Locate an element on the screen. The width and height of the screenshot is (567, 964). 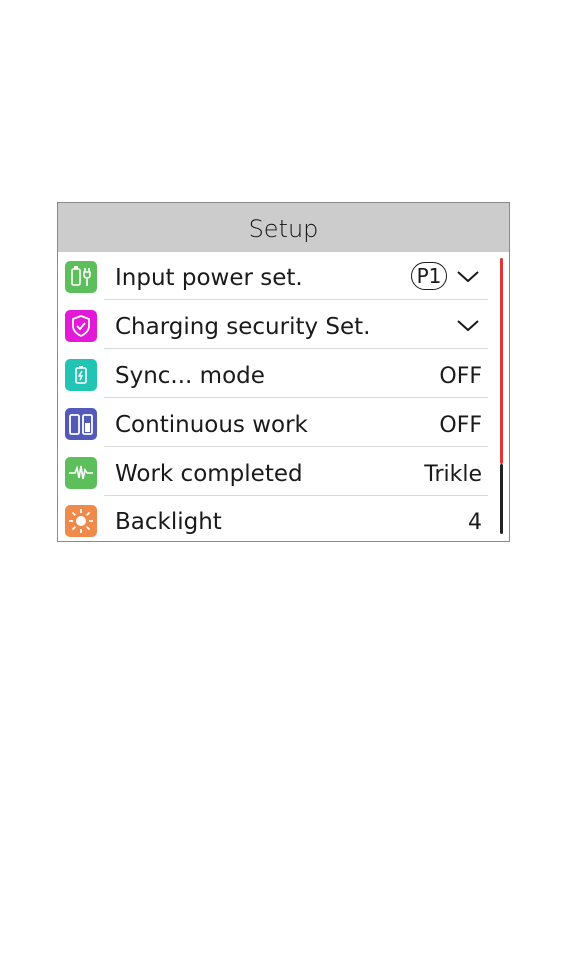
menu-item-label: Charging security Set. is located at coordinates (243, 327).